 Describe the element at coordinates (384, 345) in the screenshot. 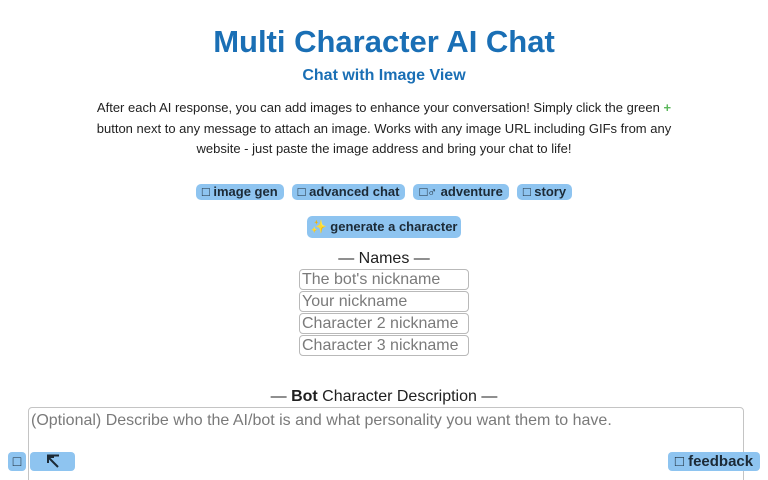

I see `character-3-nickname-input` at that location.